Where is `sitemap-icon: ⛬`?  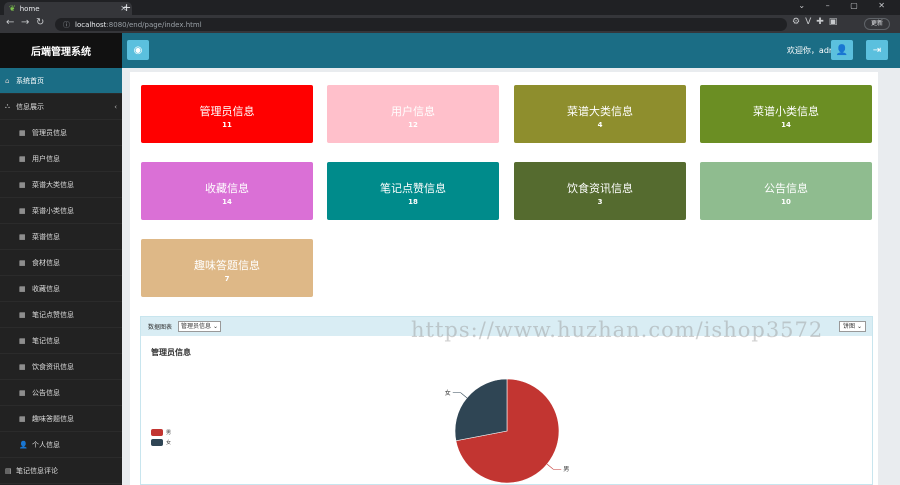
sitemap-icon: ⛬ is located at coordinates (7, 106).